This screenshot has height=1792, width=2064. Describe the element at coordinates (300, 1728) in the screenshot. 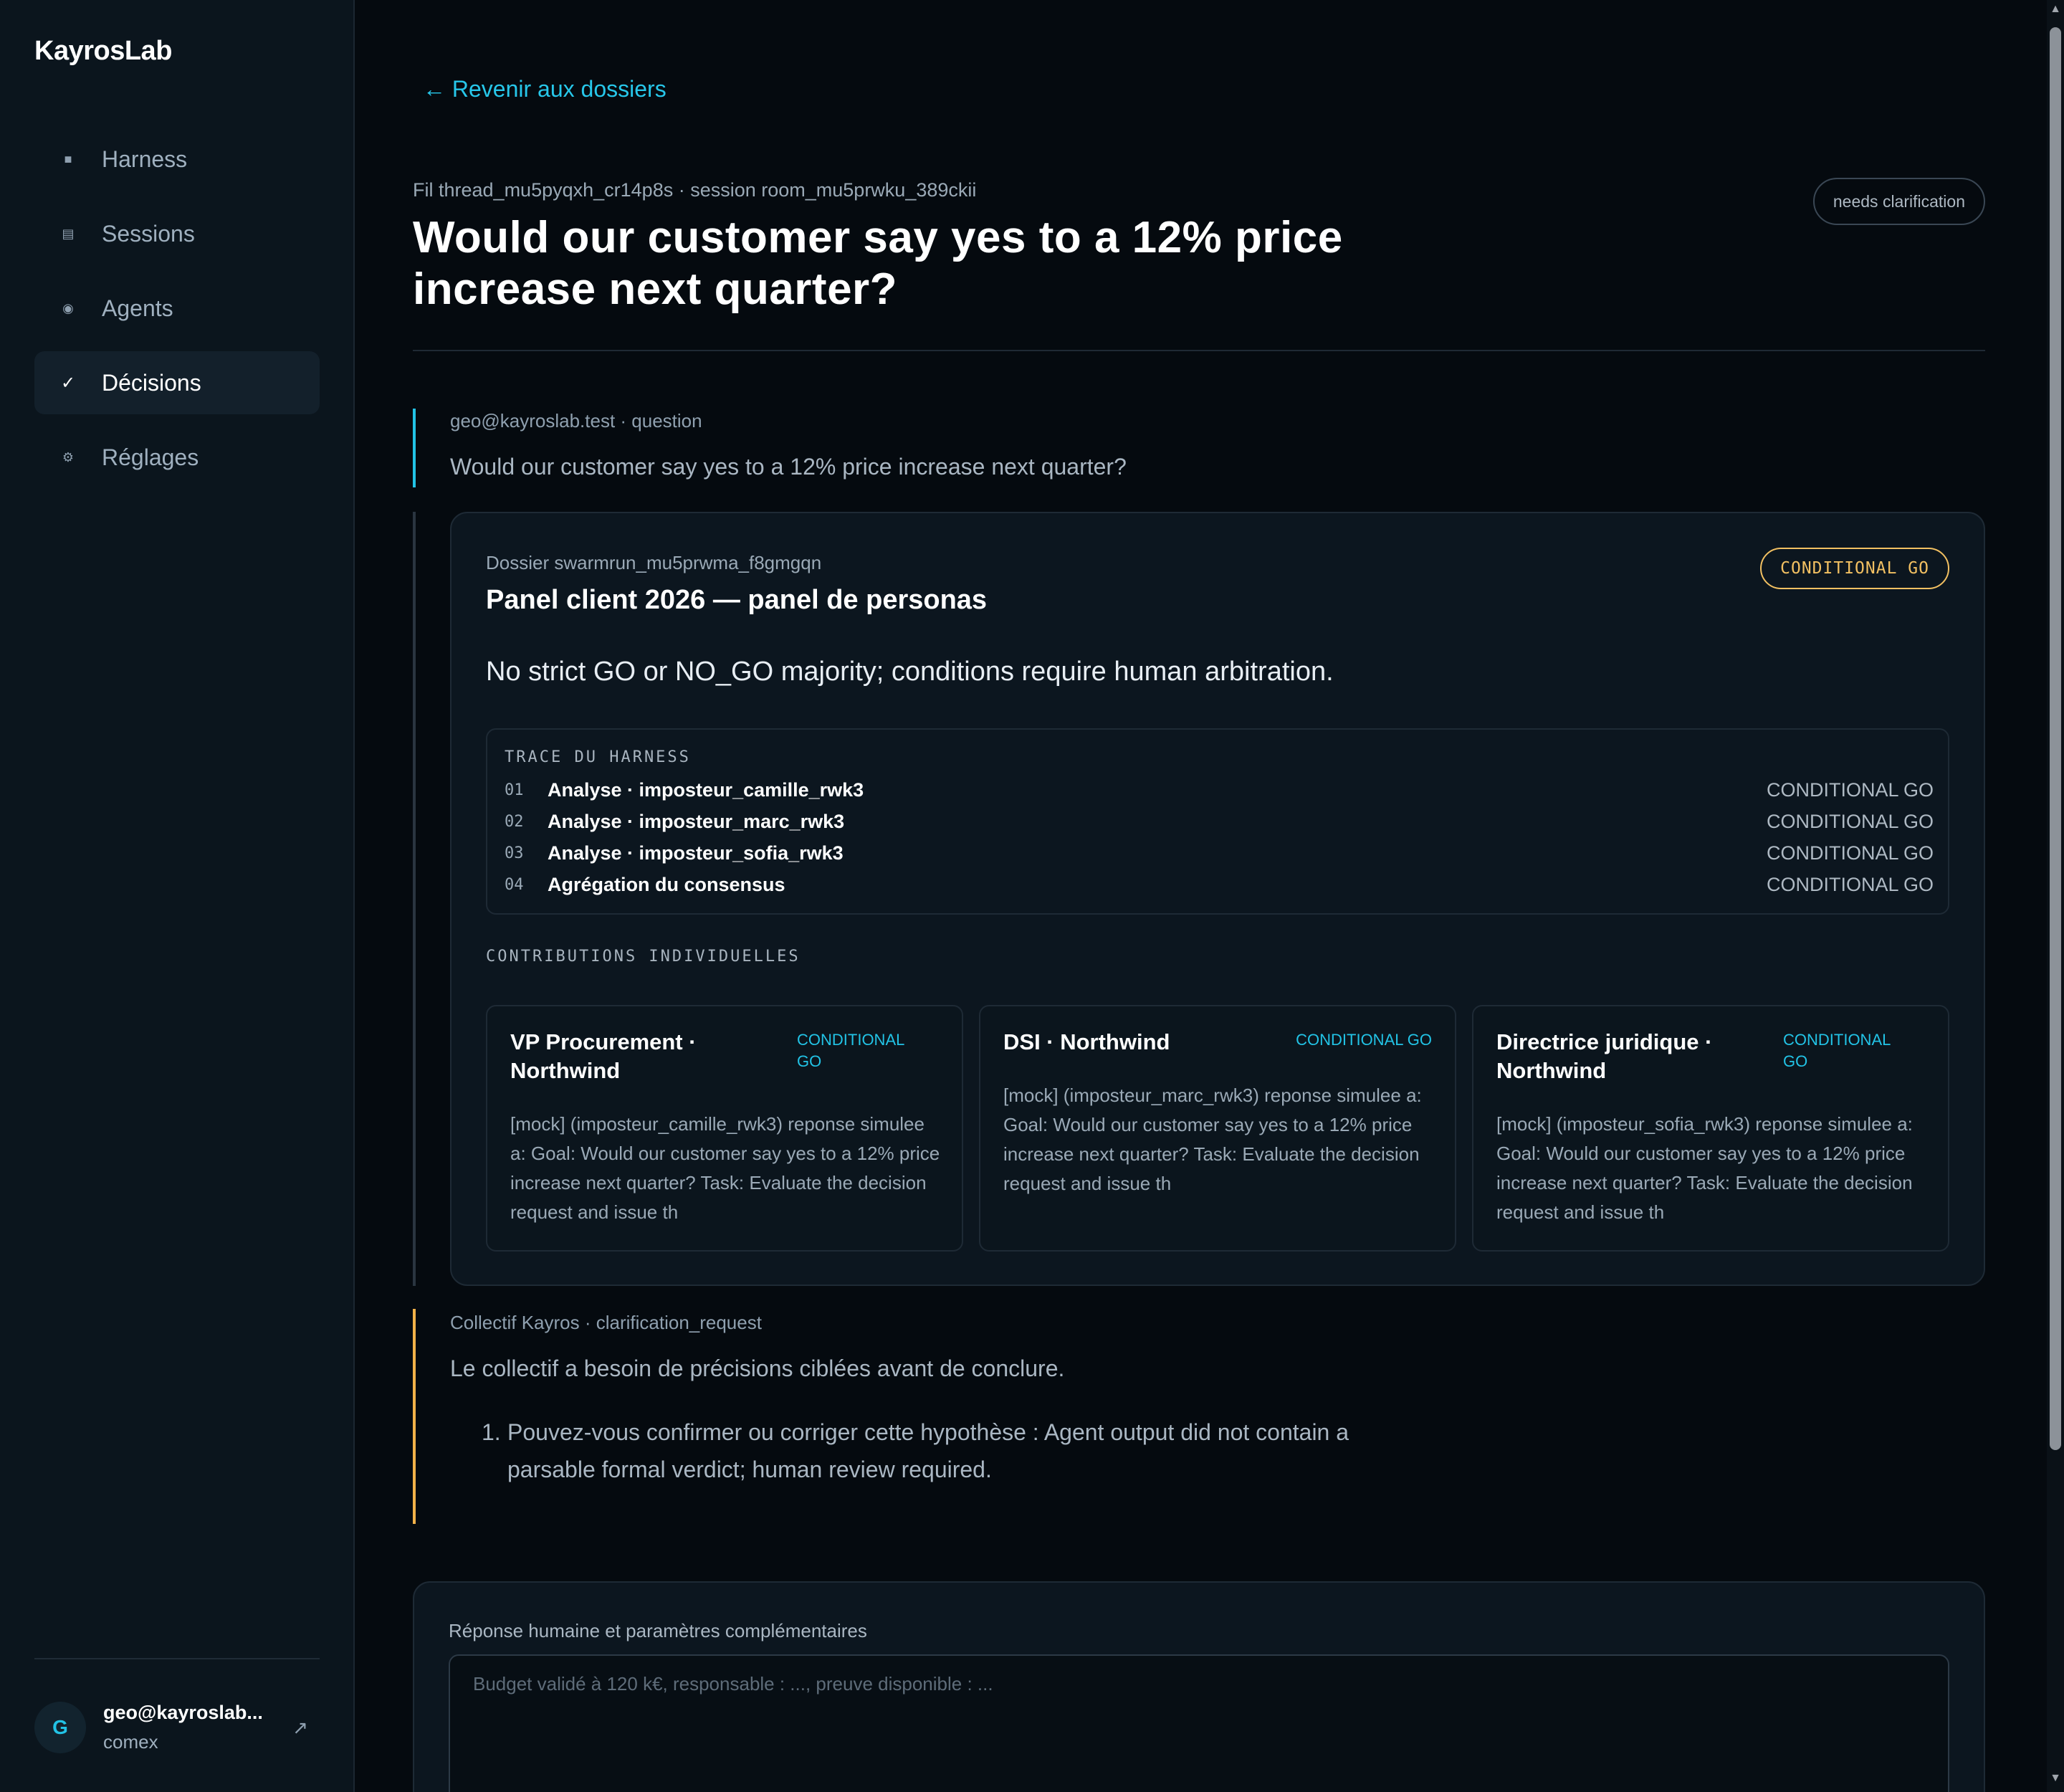

I see `external-link-icon: ↗` at that location.